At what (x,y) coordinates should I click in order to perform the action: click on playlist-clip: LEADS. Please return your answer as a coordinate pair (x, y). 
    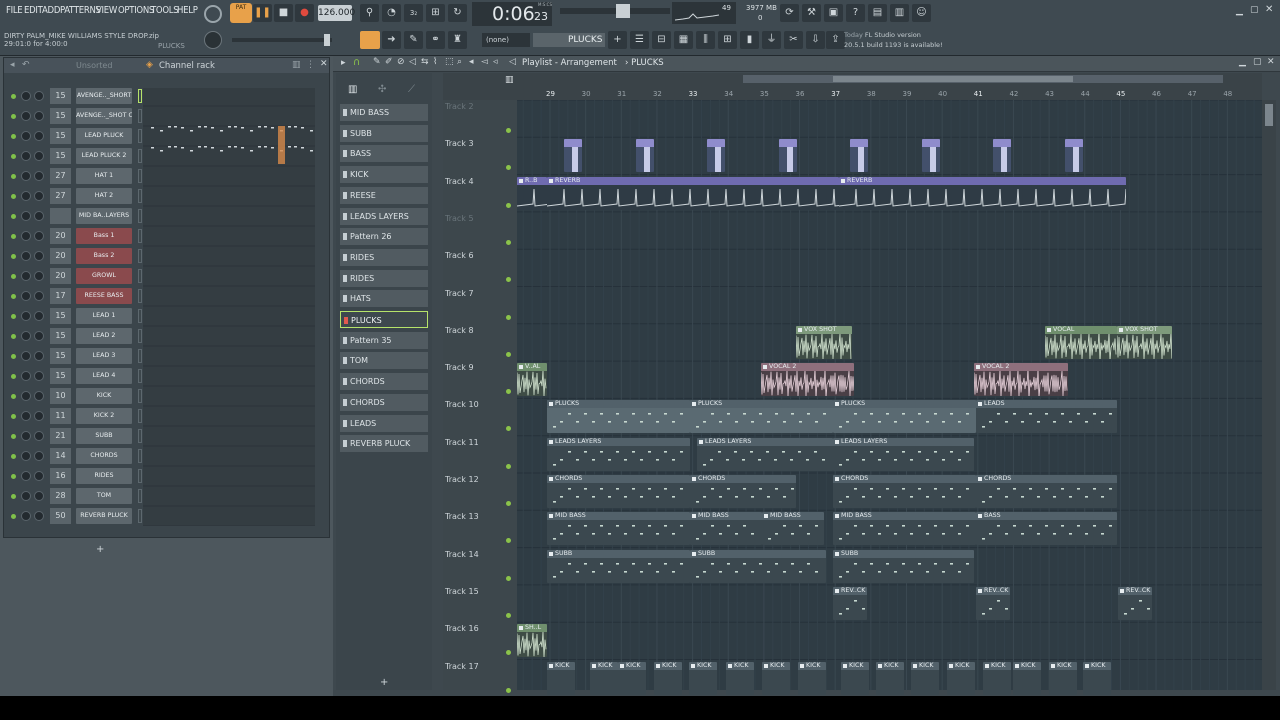
    Looking at the image, I should click on (1046, 417).